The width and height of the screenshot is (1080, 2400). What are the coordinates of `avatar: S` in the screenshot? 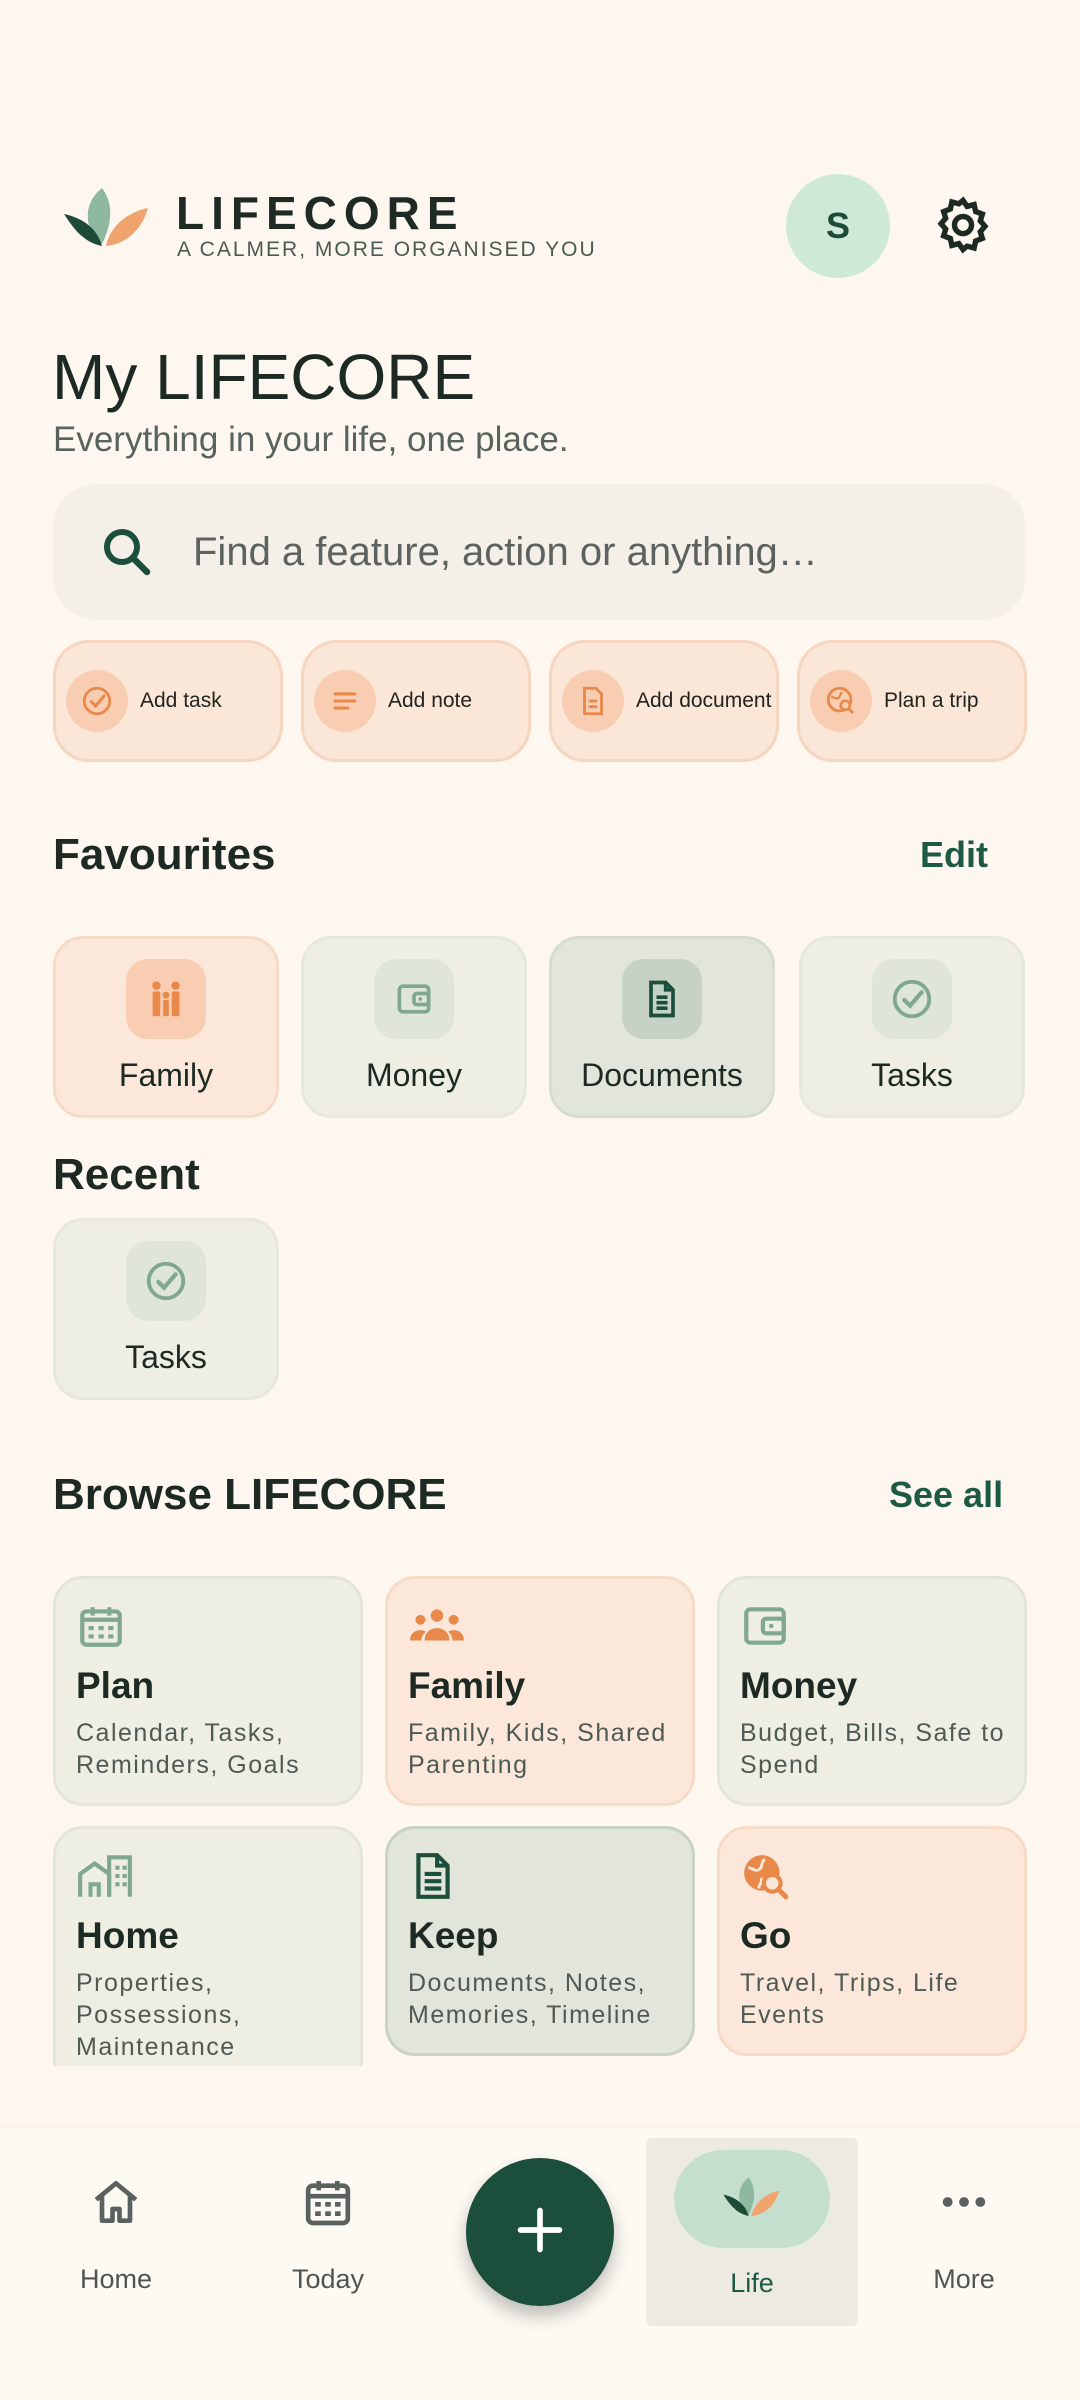 It's located at (838, 226).